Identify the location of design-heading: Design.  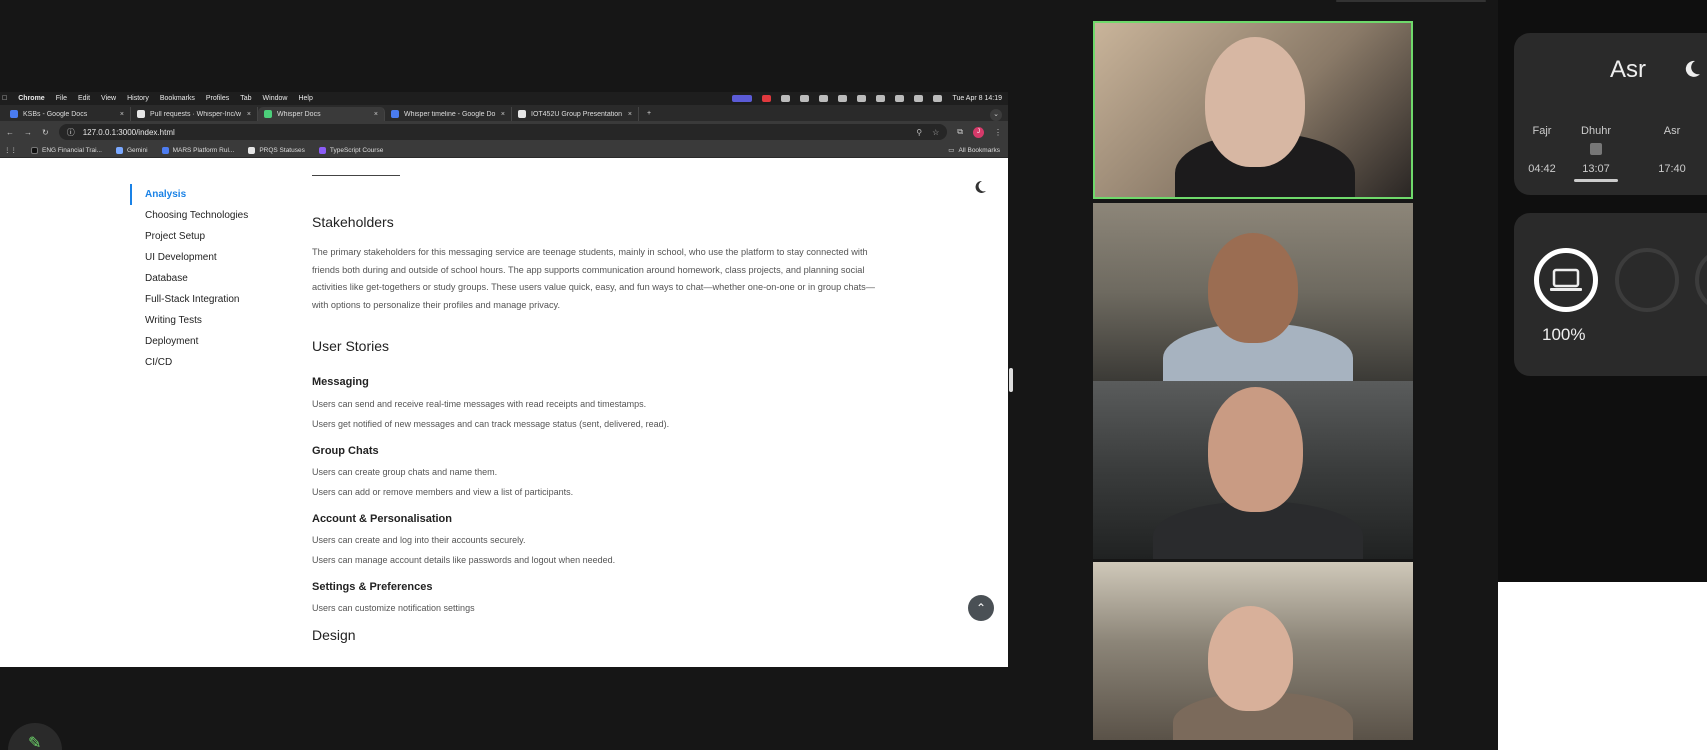
(334, 635).